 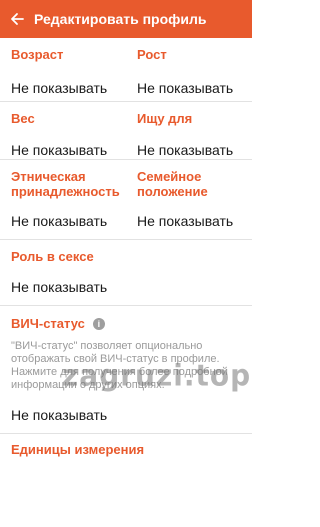 I want to click on arrow-left-icon, so click(x=17, y=19).